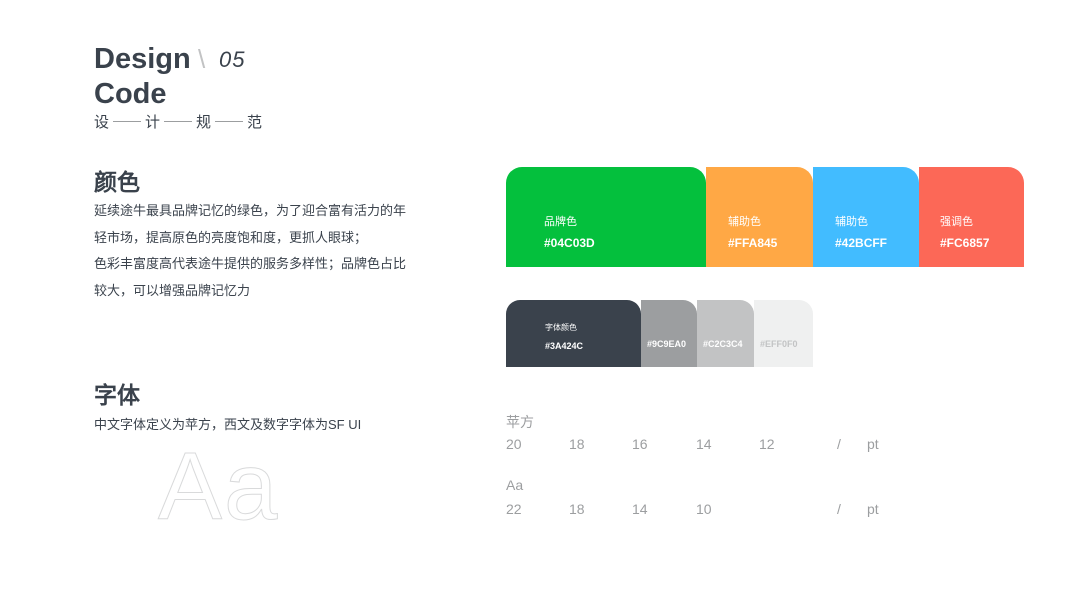  What do you see at coordinates (117, 182) in the screenshot?
I see `color-section-title: 颜色` at bounding box center [117, 182].